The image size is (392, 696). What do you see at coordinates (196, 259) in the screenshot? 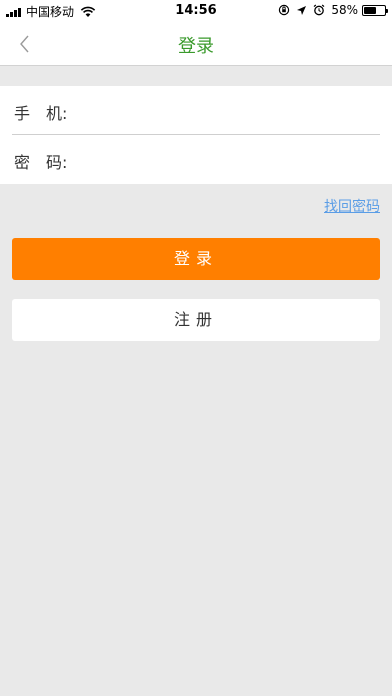
I see `login-button: 登录` at bounding box center [196, 259].